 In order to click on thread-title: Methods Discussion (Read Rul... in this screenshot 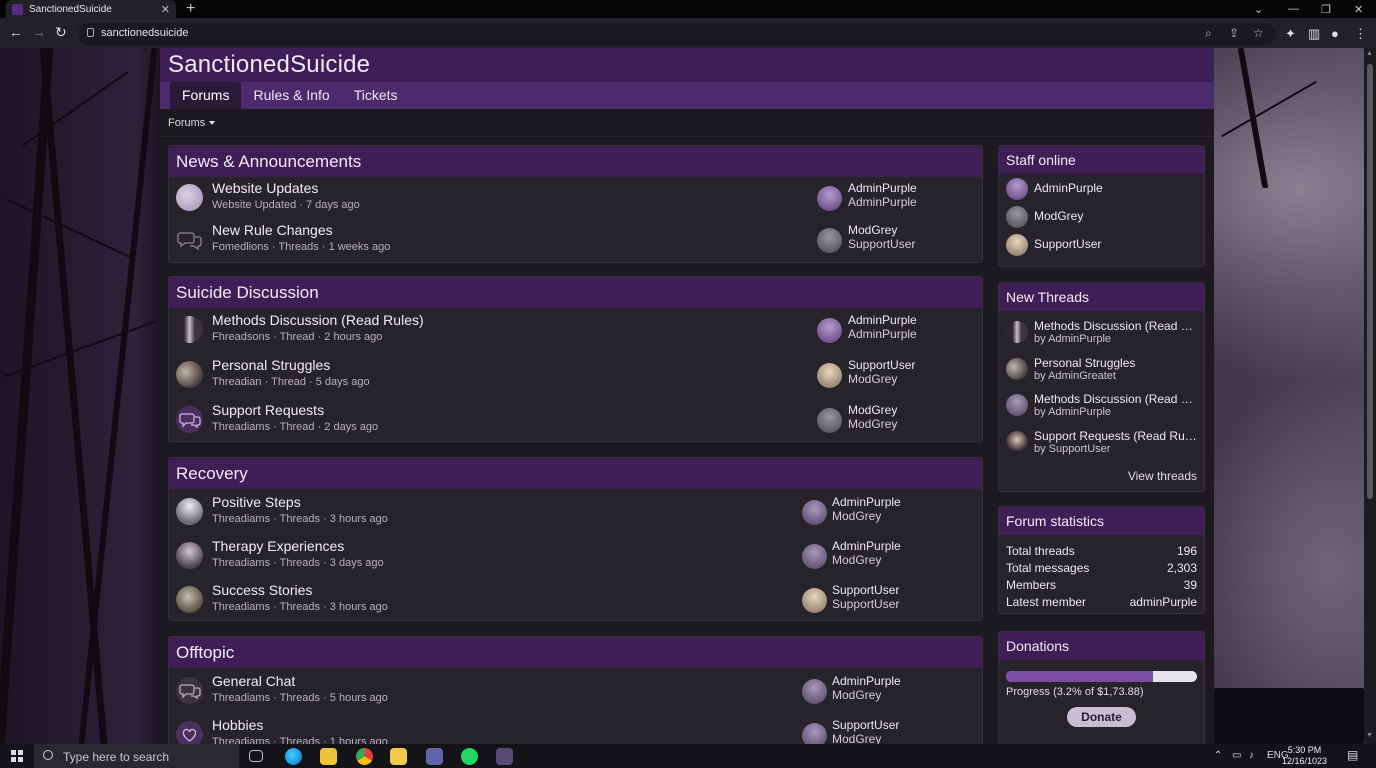, I will do `click(1116, 326)`.